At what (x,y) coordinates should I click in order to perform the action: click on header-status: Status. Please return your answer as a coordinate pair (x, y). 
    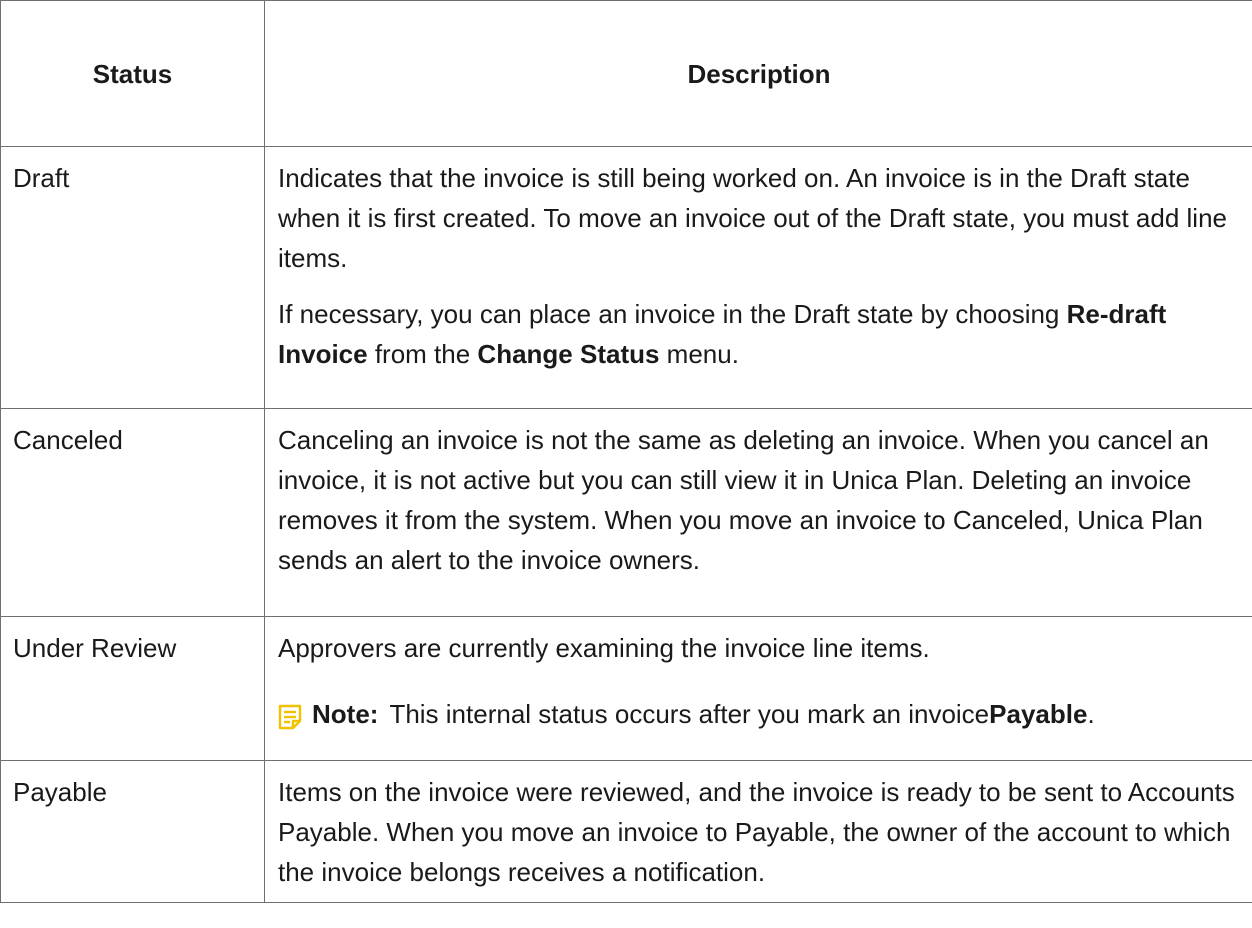
    Looking at the image, I should click on (132, 73).